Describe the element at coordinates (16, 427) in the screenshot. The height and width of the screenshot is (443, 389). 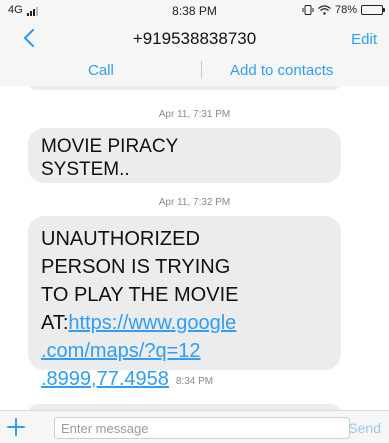
I see `plus-icon` at that location.